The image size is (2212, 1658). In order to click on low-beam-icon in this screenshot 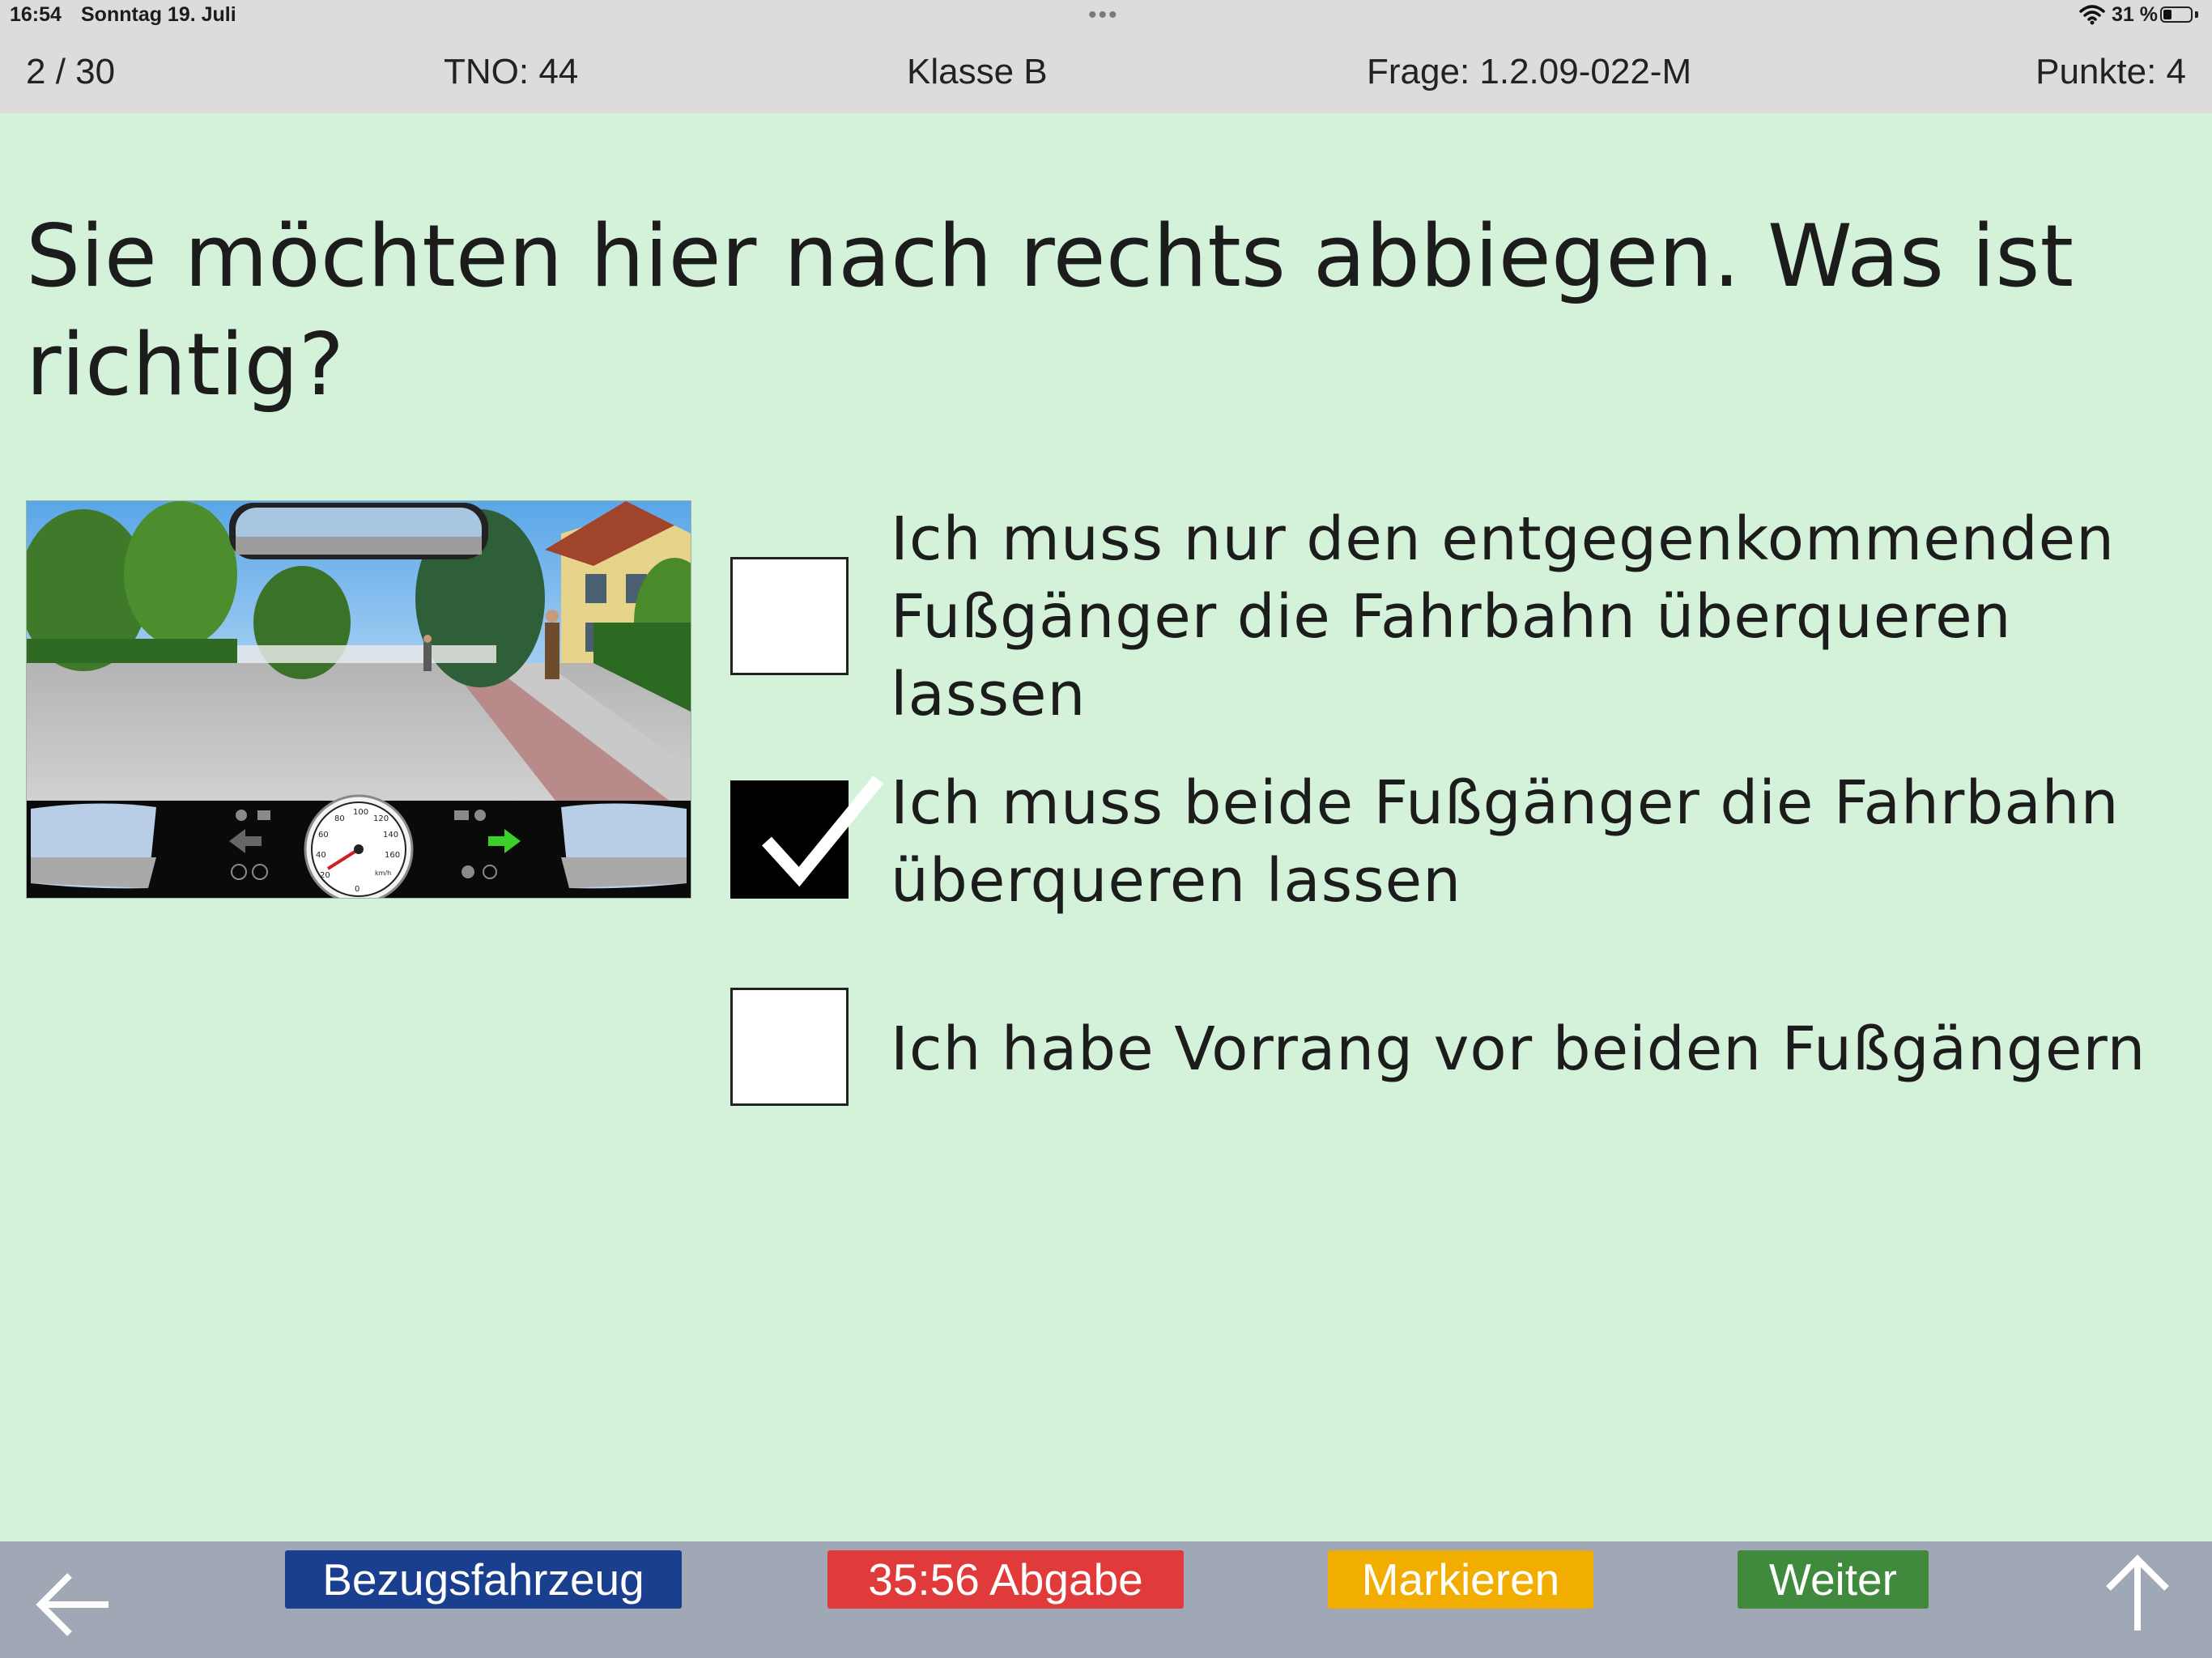, I will do `click(263, 815)`.